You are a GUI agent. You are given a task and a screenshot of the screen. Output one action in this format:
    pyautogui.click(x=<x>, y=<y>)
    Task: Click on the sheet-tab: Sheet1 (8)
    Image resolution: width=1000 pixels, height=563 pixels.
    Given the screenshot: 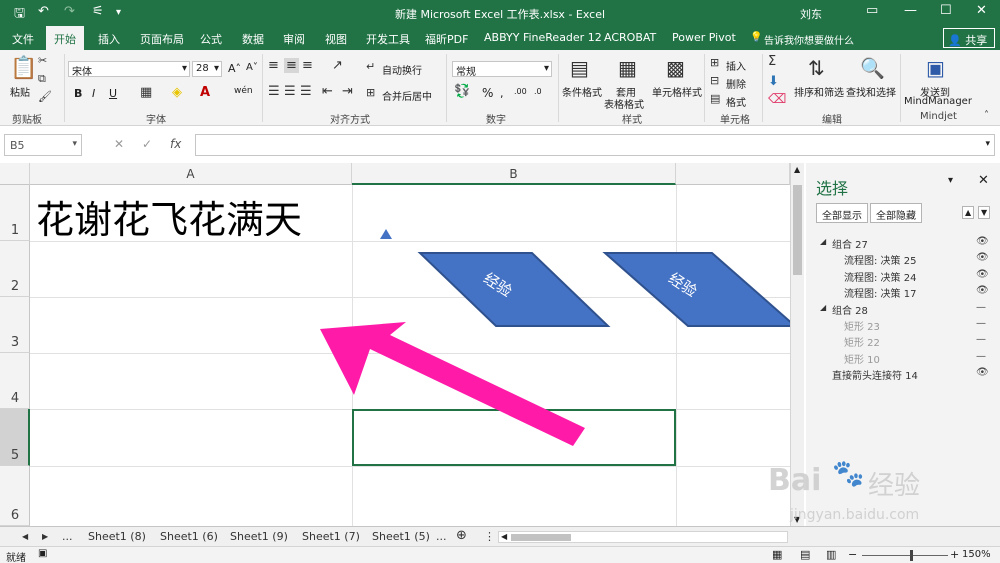 What is the action you would take?
    pyautogui.click(x=117, y=536)
    